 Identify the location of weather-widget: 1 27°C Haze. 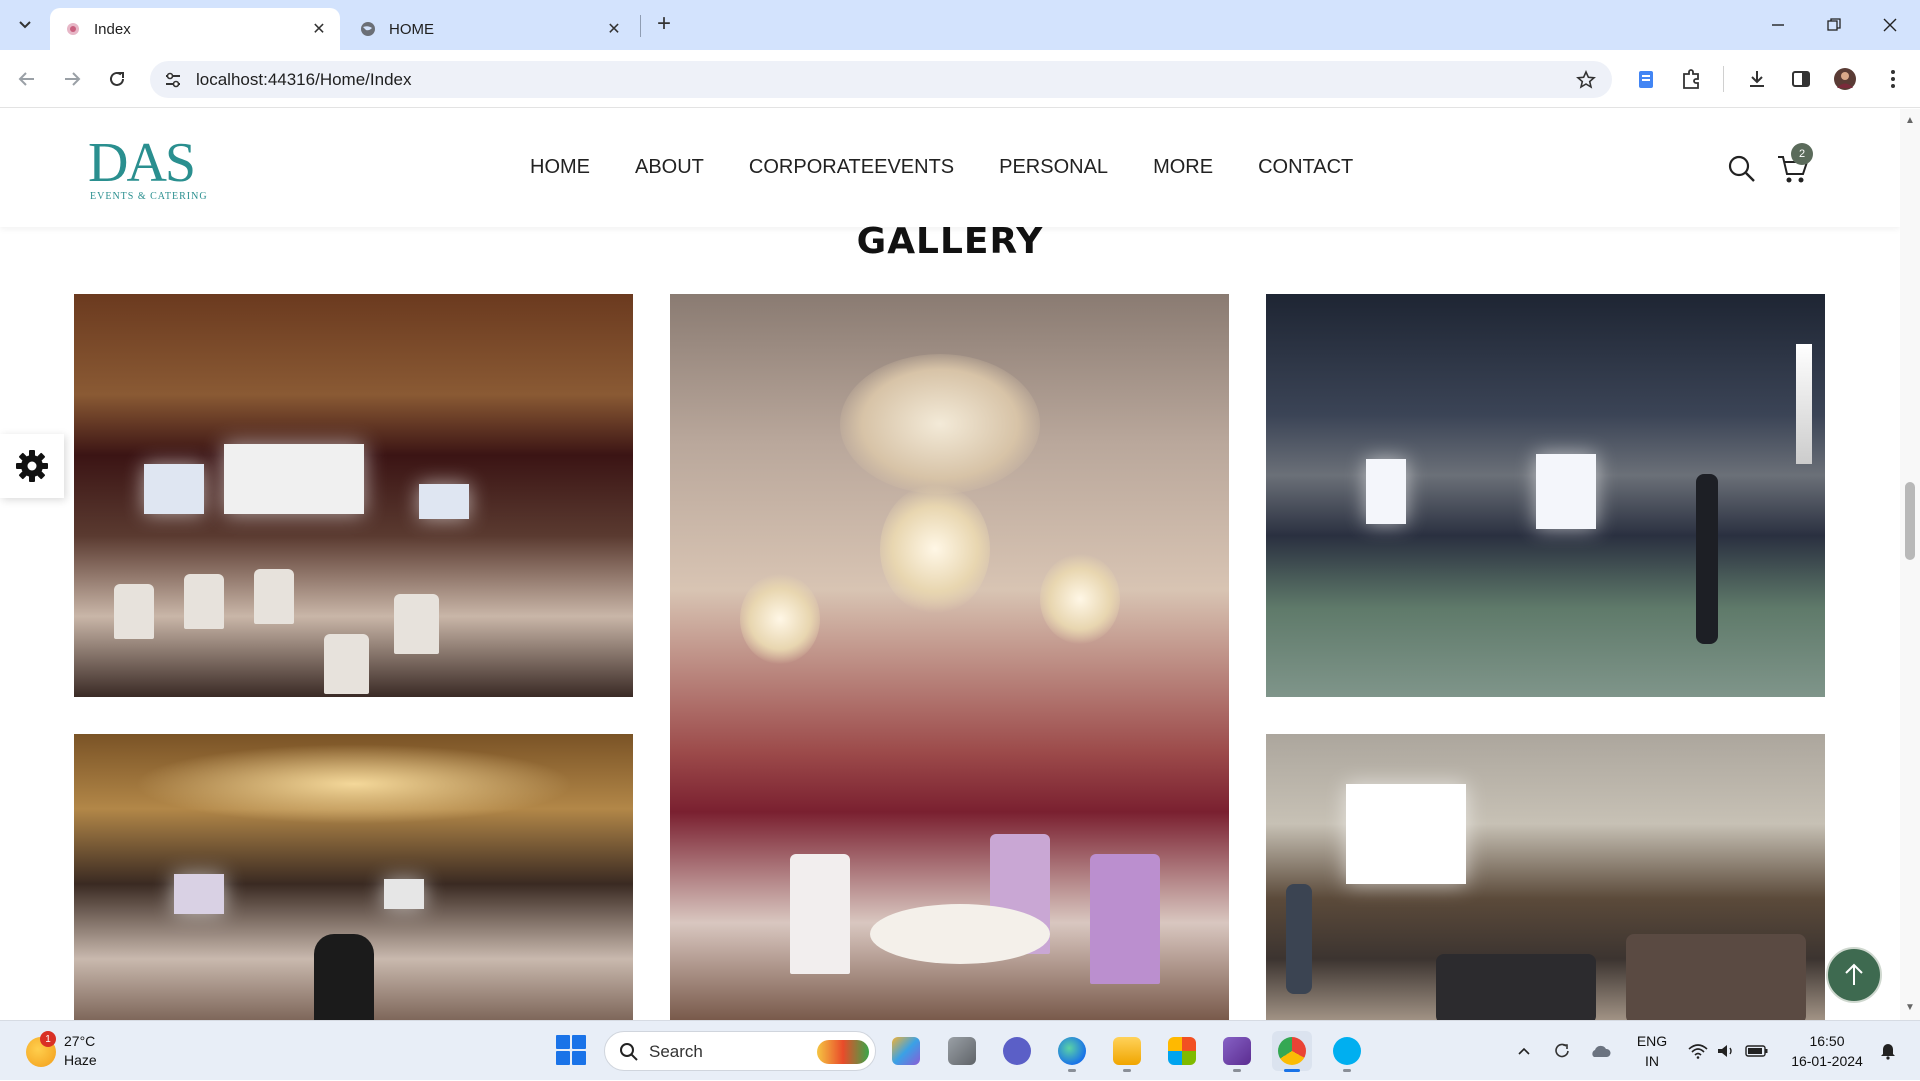
(82, 1051).